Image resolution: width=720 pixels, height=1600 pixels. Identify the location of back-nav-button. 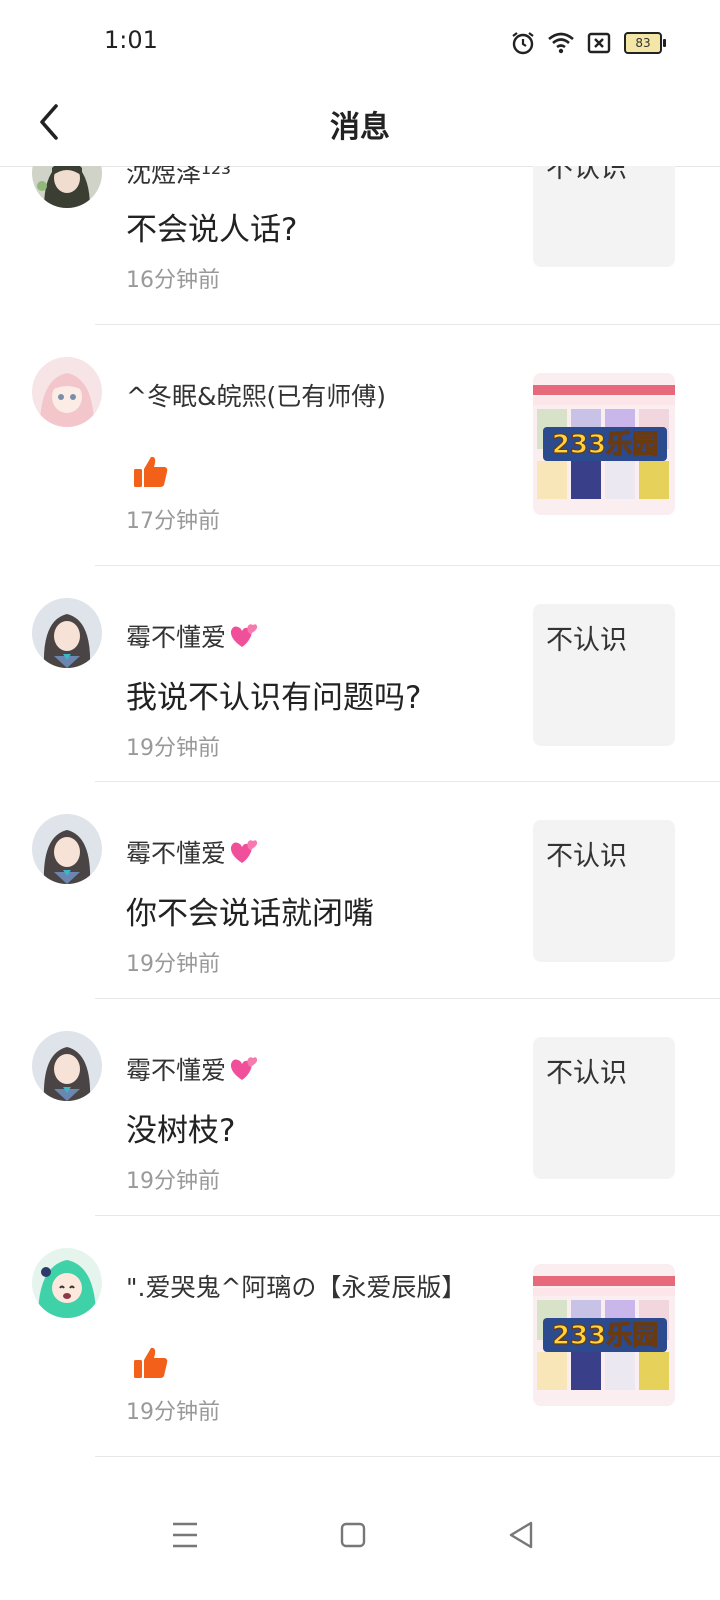
(522, 1535).